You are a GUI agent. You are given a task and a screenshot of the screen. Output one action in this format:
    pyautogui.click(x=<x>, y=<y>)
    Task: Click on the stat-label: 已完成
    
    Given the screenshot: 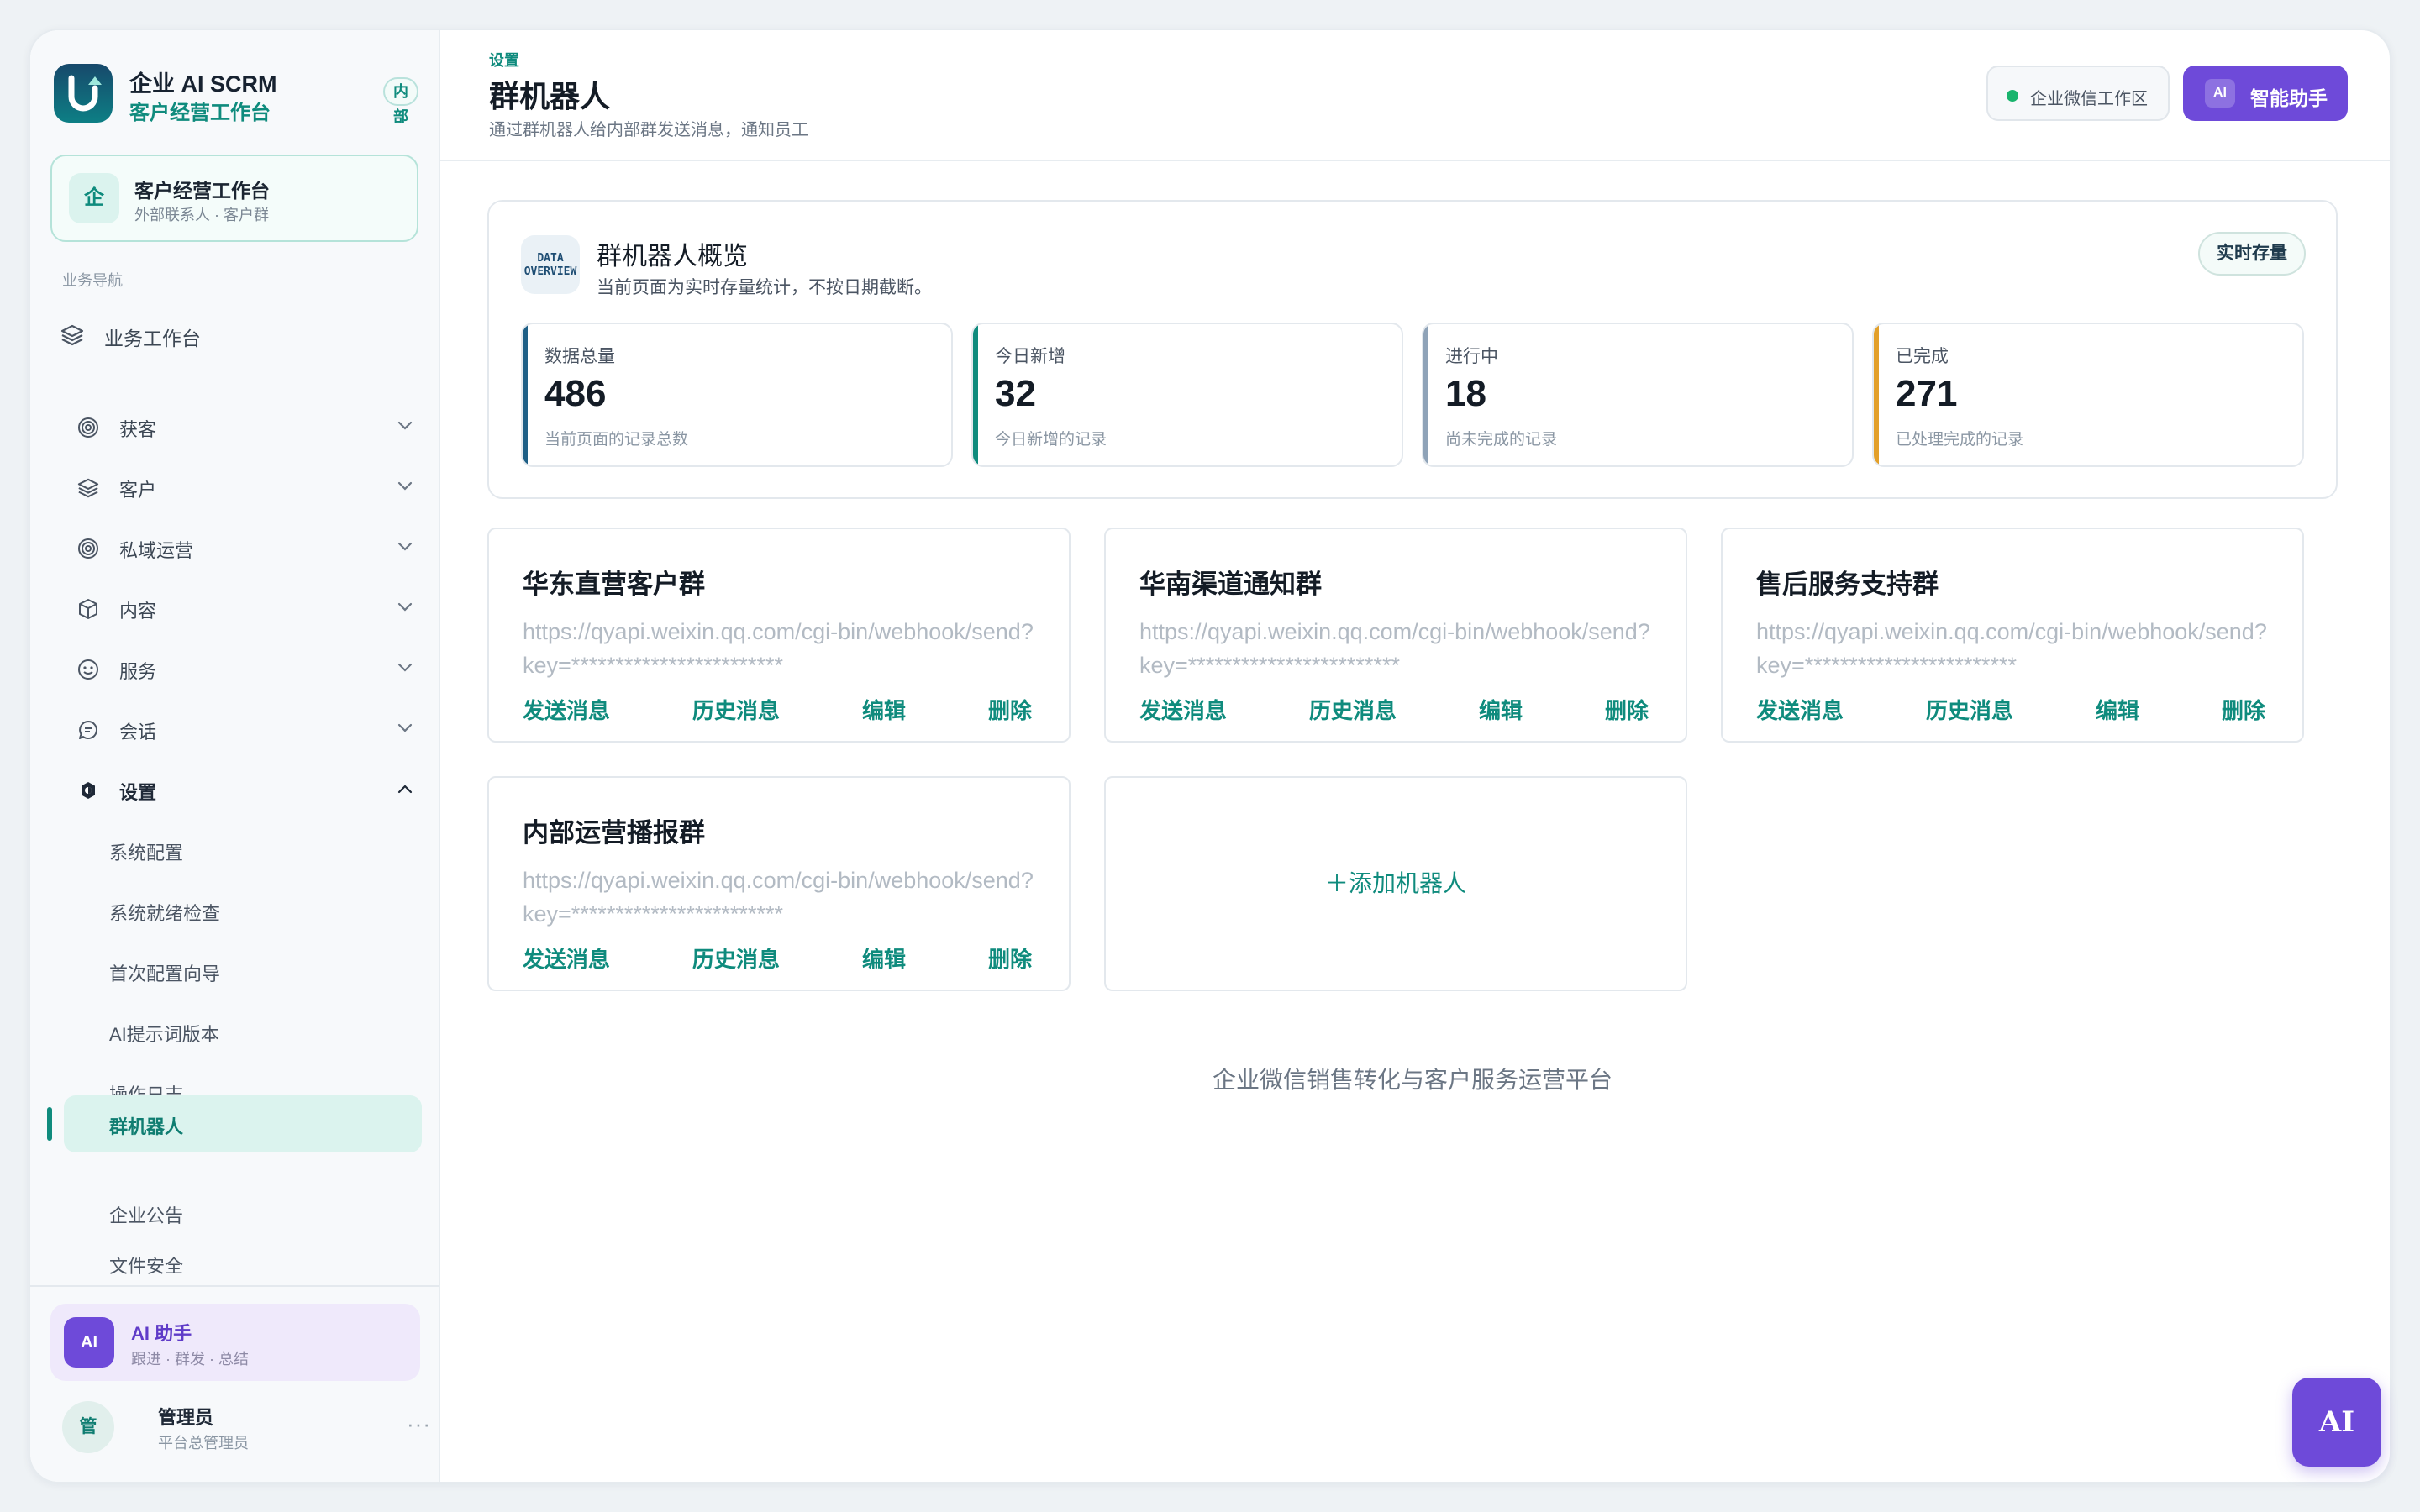 What is the action you would take?
    pyautogui.click(x=1922, y=356)
    